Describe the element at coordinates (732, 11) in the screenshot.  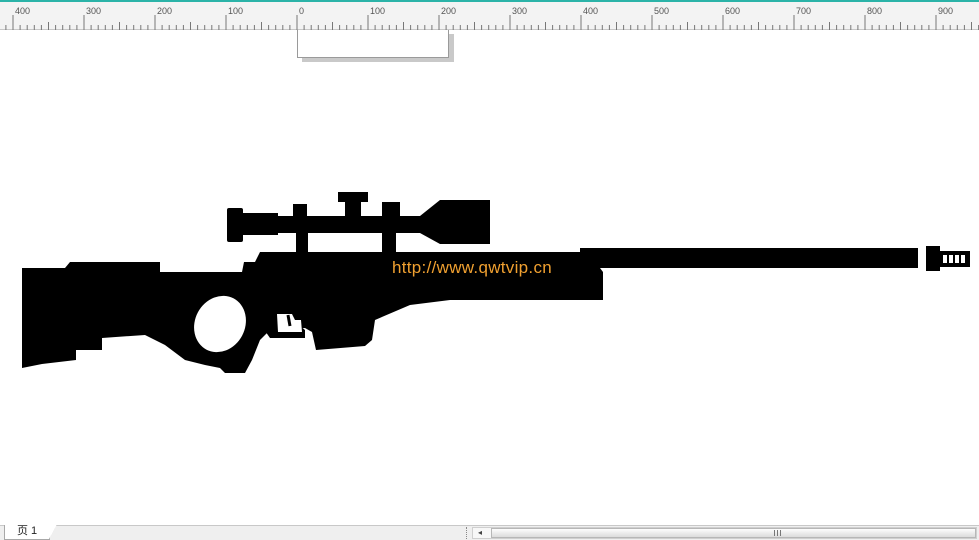
I see `ruler-tick-label: 600` at that location.